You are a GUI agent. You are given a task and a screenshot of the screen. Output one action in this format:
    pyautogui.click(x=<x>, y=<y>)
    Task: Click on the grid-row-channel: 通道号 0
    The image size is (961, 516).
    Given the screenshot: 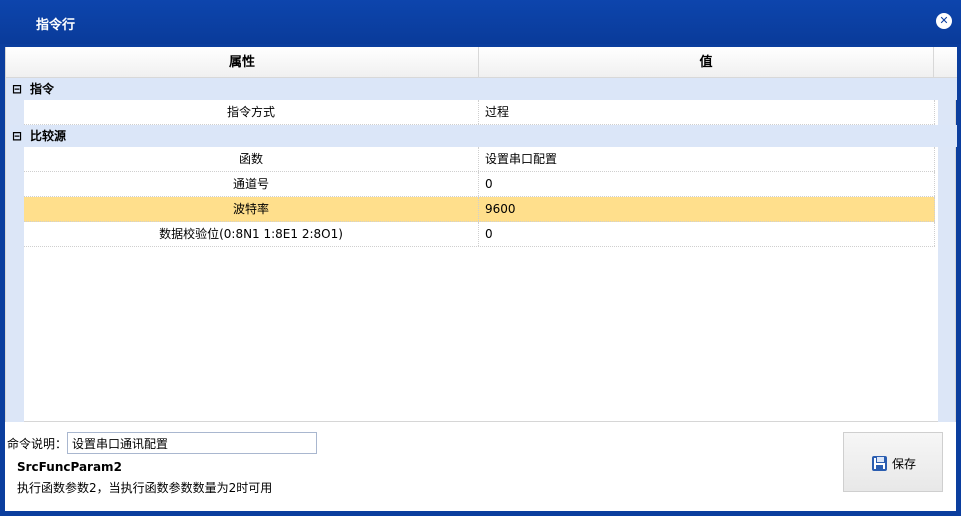 What is the action you would take?
    pyautogui.click(x=479, y=184)
    